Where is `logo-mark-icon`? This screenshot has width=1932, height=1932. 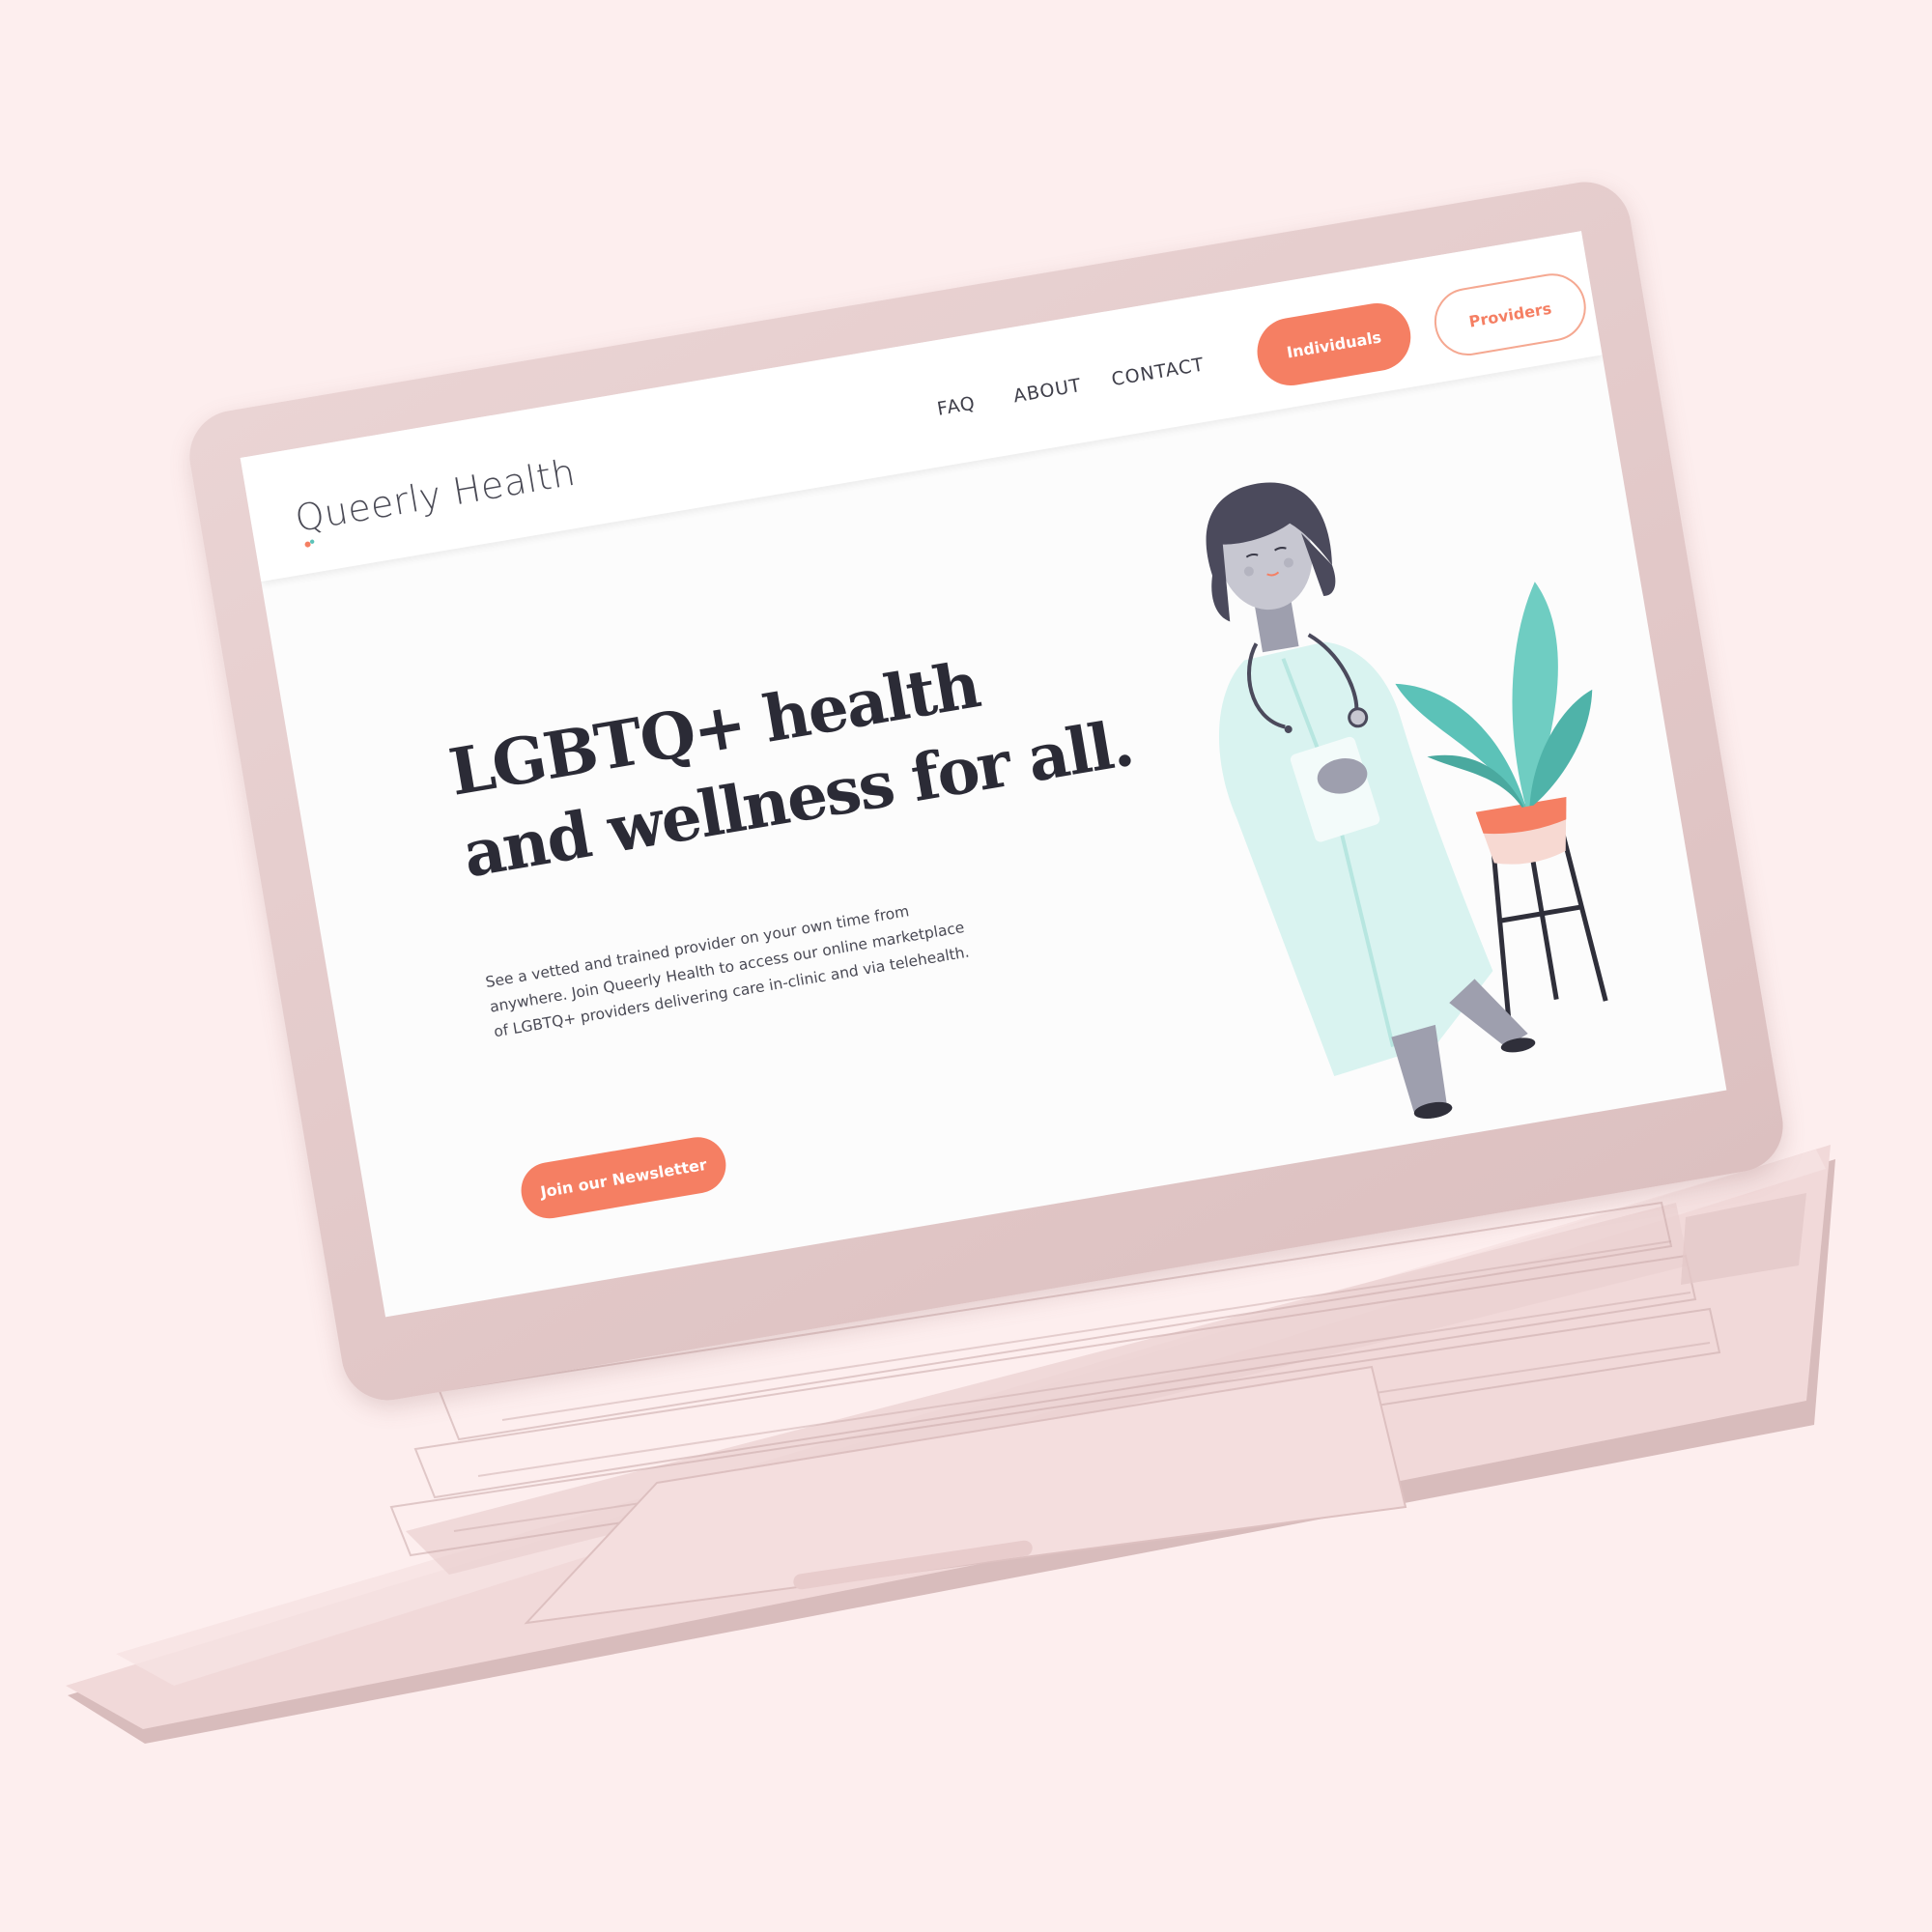
logo-mark-icon is located at coordinates (309, 543).